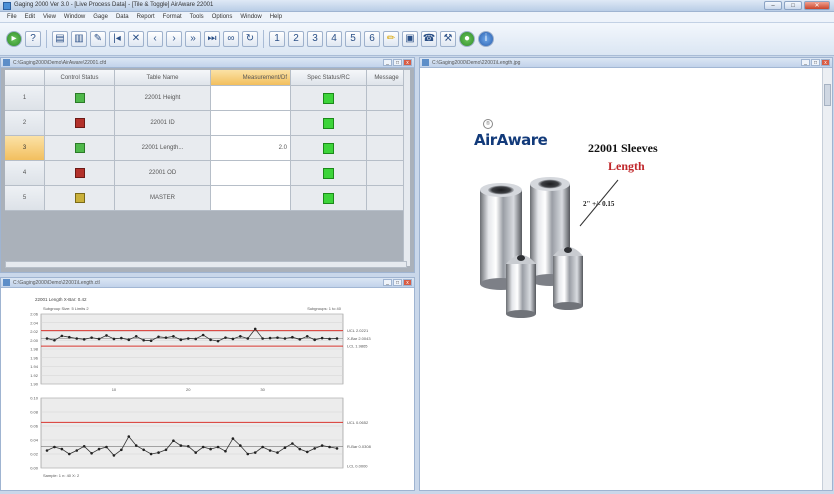  I want to click on next-icon: ›, so click(174, 39).